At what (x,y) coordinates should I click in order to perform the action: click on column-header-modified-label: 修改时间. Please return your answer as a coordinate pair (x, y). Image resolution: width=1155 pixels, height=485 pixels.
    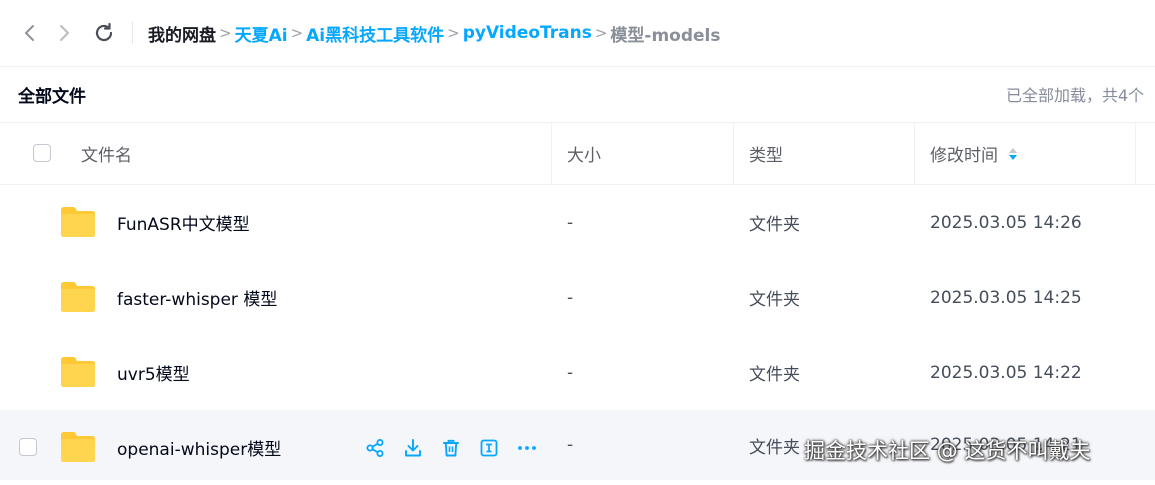
    Looking at the image, I should click on (964, 156).